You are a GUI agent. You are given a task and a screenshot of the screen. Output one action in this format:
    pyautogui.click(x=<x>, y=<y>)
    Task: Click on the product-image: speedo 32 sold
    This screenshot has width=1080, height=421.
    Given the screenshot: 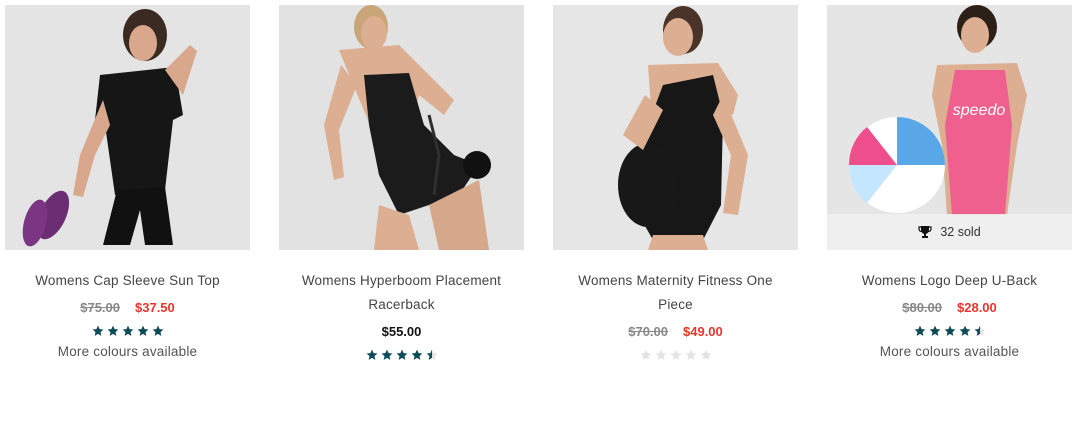 What is the action you would take?
    pyautogui.click(x=949, y=127)
    